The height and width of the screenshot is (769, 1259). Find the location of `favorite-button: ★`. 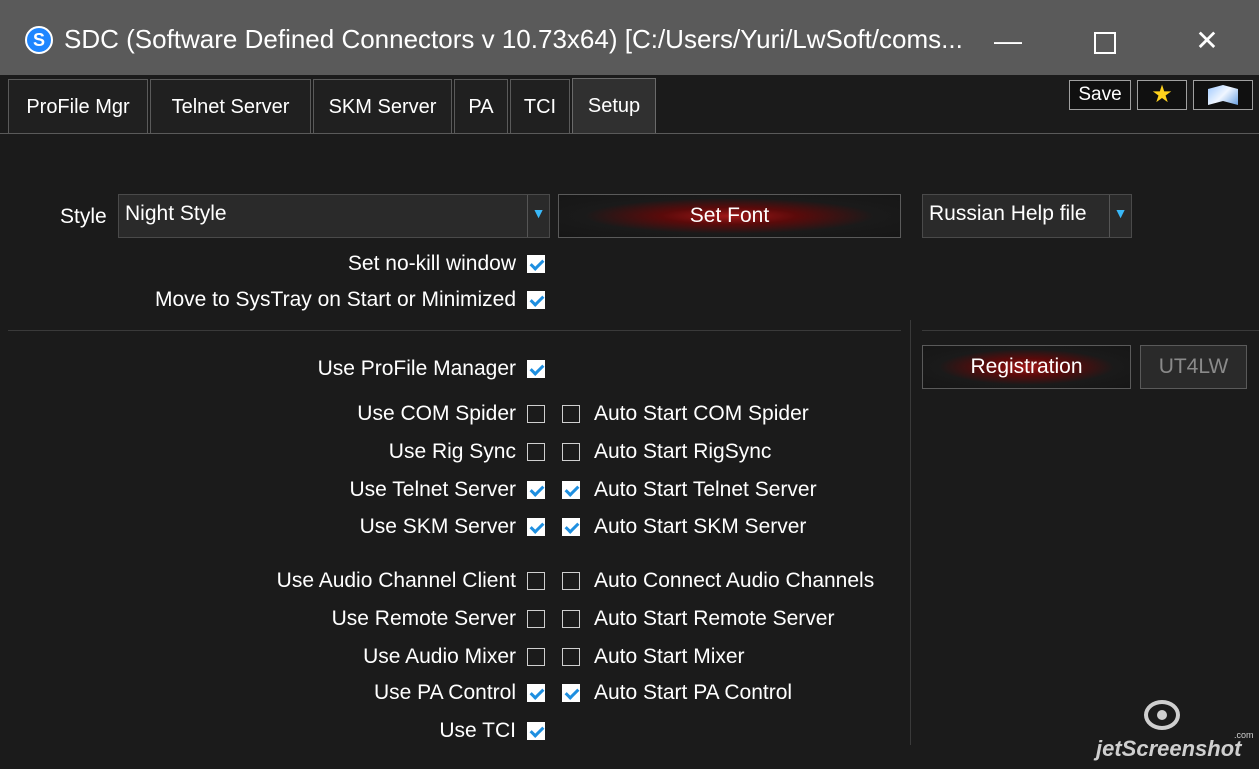

favorite-button: ★ is located at coordinates (1162, 95).